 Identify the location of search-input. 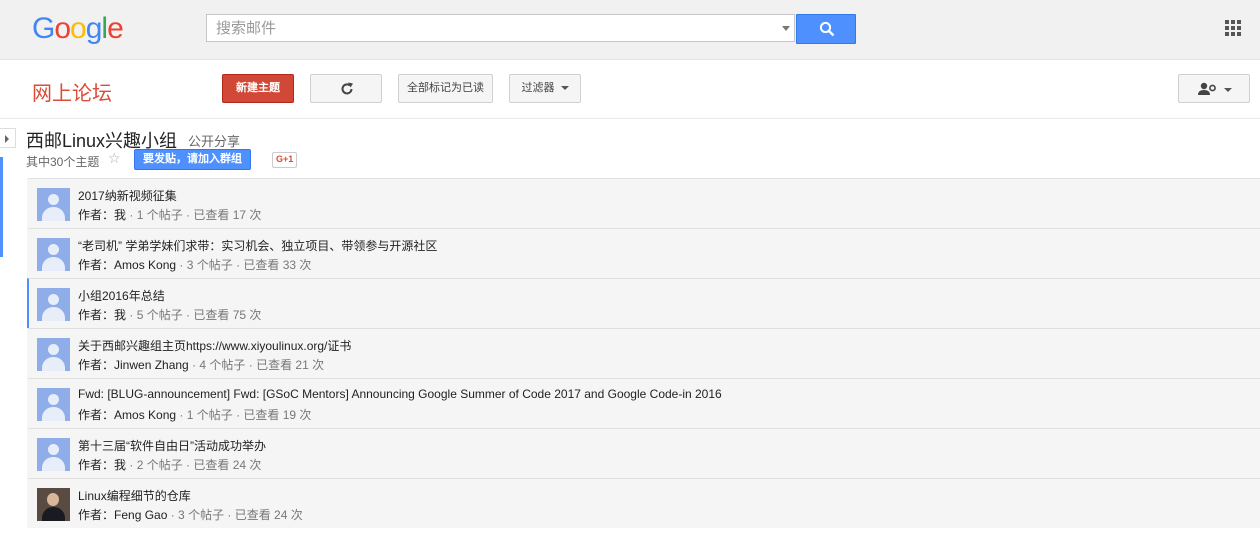
(491, 28).